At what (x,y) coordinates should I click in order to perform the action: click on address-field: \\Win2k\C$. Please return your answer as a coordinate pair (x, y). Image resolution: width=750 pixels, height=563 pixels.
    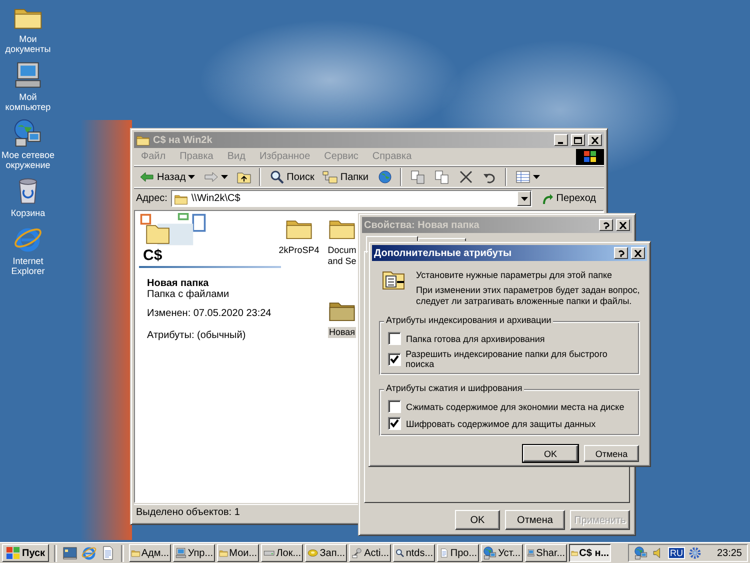
    Looking at the image, I should click on (351, 198).